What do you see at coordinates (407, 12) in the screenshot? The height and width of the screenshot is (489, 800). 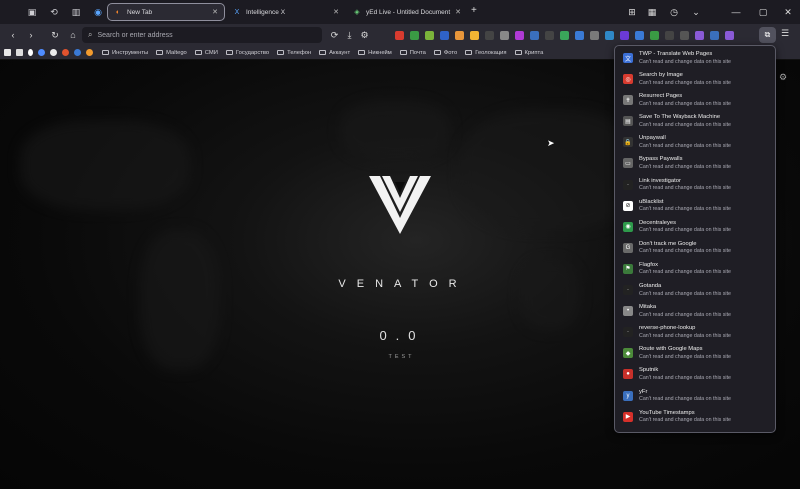 I see `tab-yed-live: ◈ yEd Live - Untitled Document ✕` at bounding box center [407, 12].